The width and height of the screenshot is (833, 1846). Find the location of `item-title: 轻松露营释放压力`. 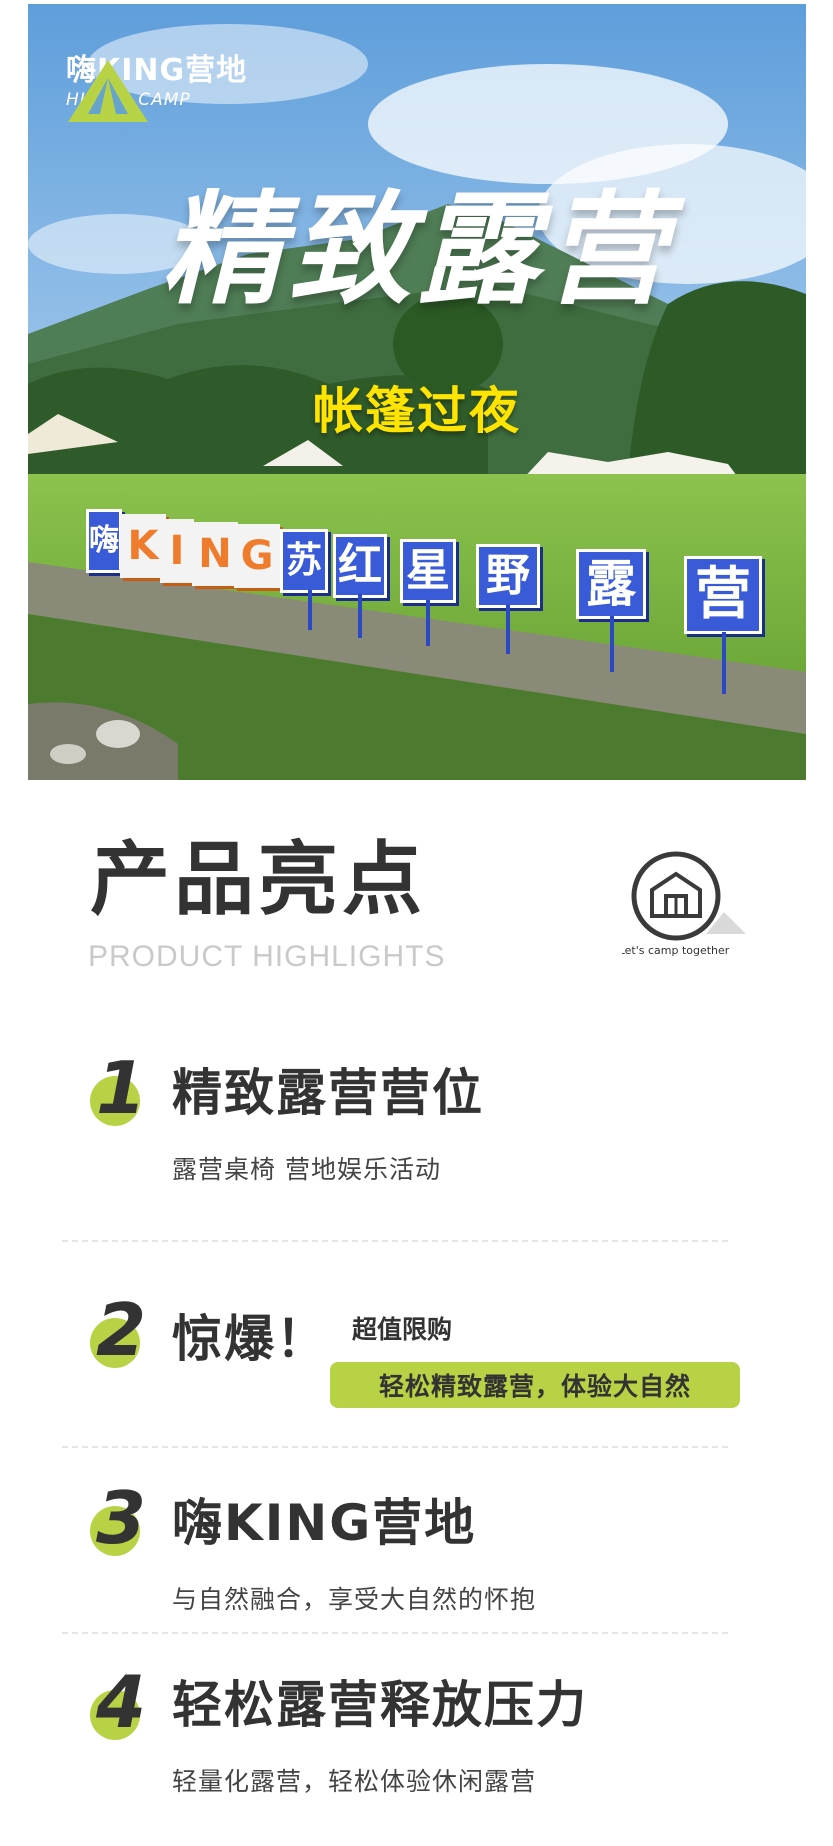

item-title: 轻松露营释放压力 is located at coordinates (380, 1705).